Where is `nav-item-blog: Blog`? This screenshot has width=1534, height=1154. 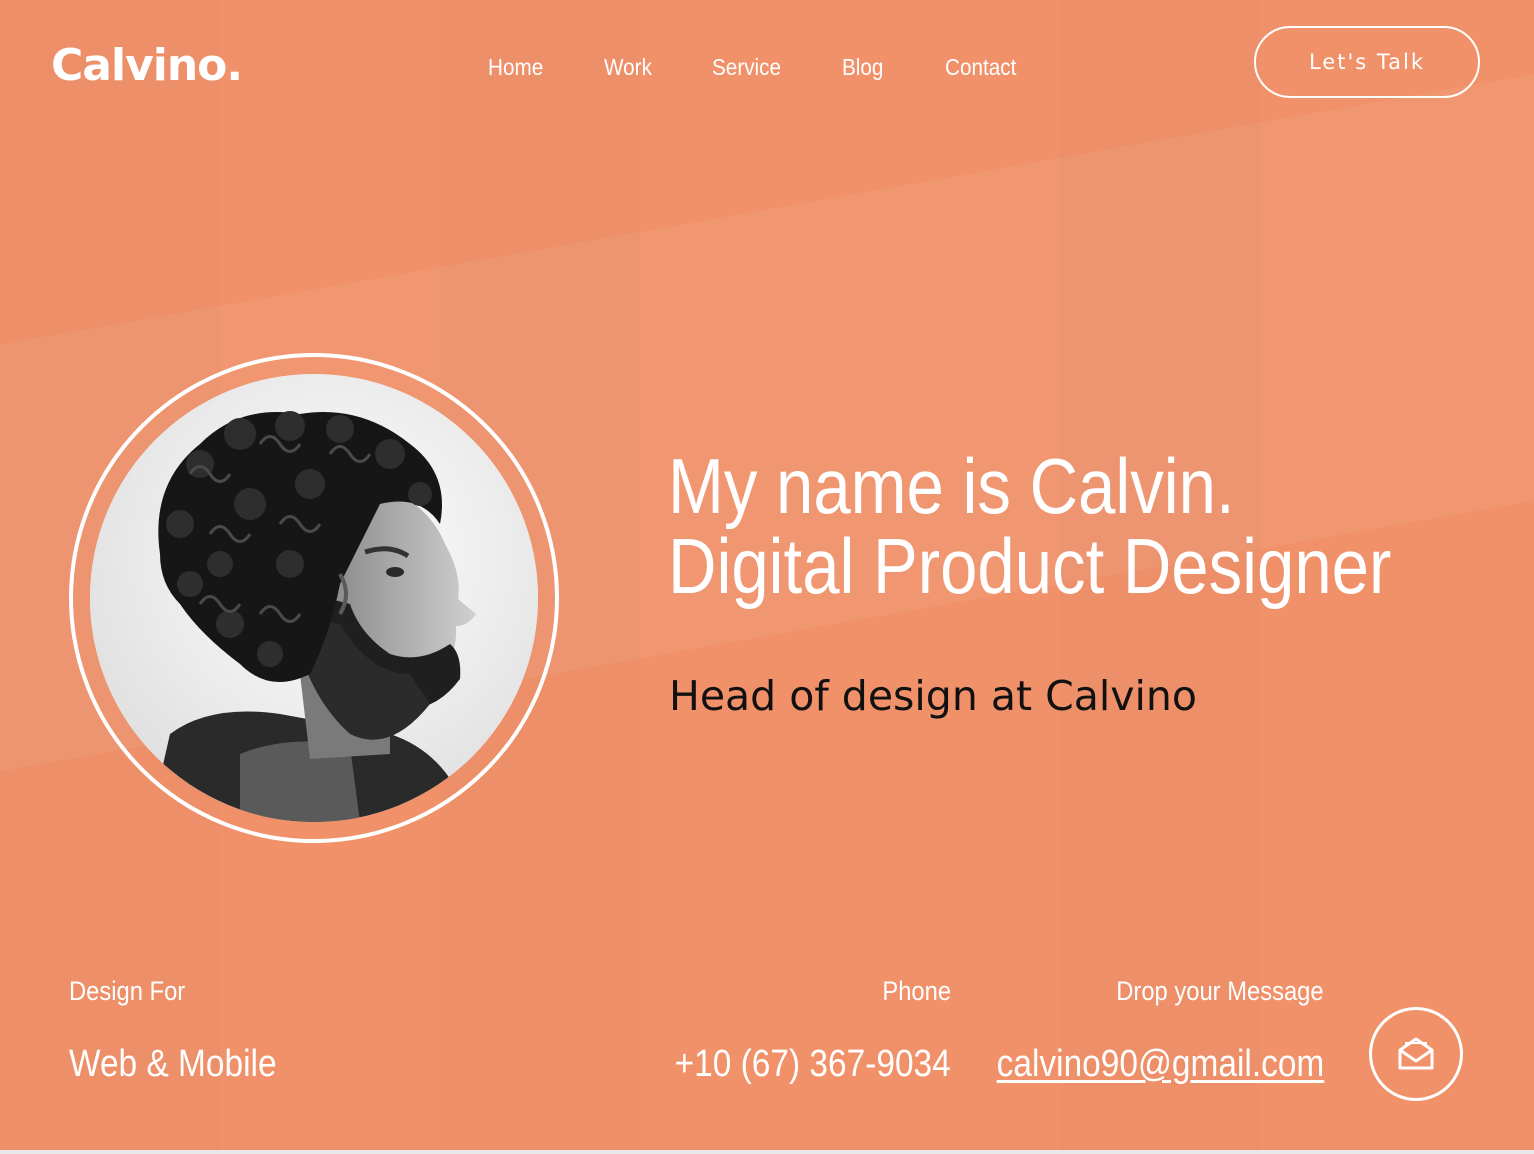
nav-item-blog: Blog is located at coordinates (862, 67).